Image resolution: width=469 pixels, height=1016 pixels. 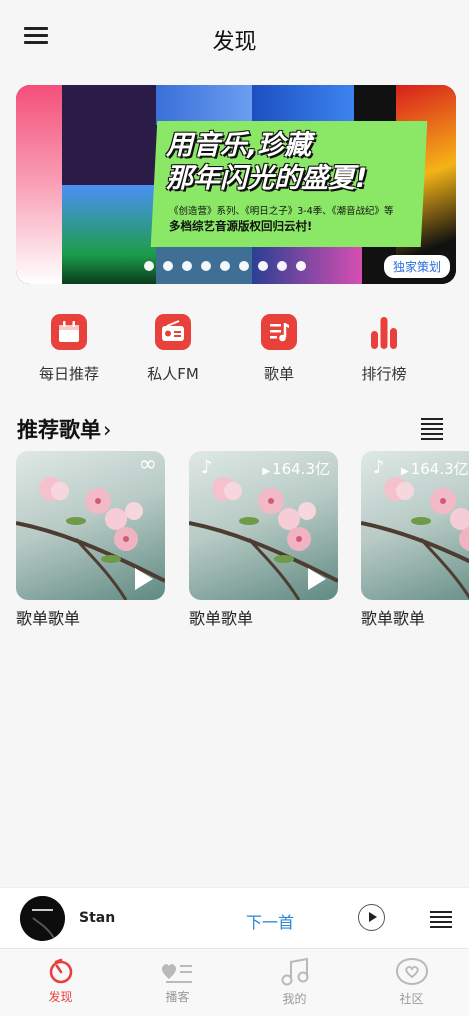 I want to click on tab-discover: 发现, so click(x=60, y=981).